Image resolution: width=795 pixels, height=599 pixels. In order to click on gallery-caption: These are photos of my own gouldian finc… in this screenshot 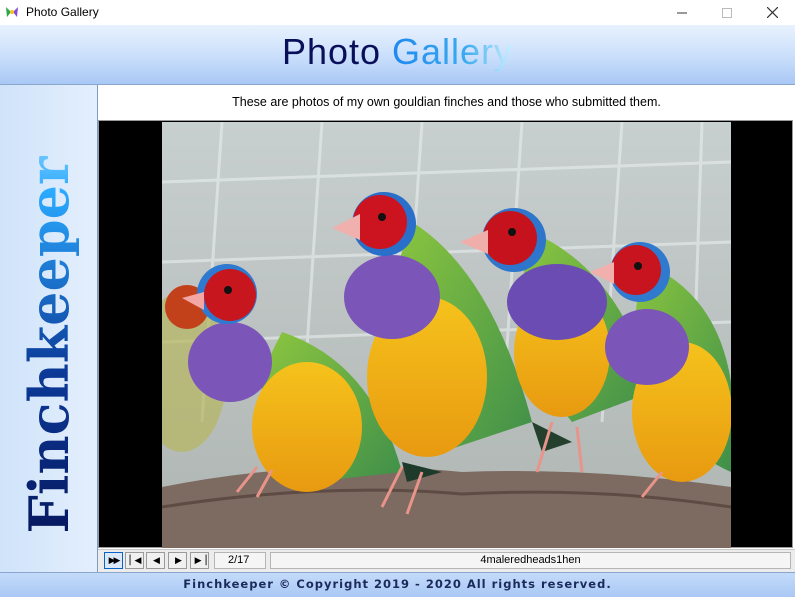, I will do `click(446, 102)`.